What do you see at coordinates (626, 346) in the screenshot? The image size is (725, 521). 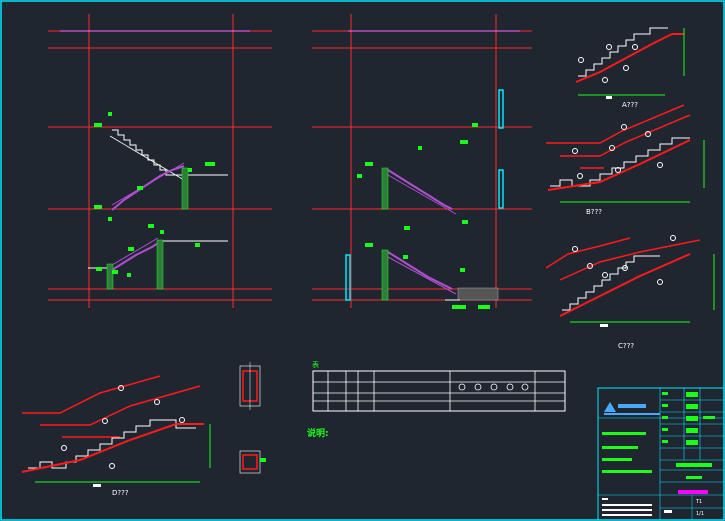 I see `section-label-c: C???` at bounding box center [626, 346].